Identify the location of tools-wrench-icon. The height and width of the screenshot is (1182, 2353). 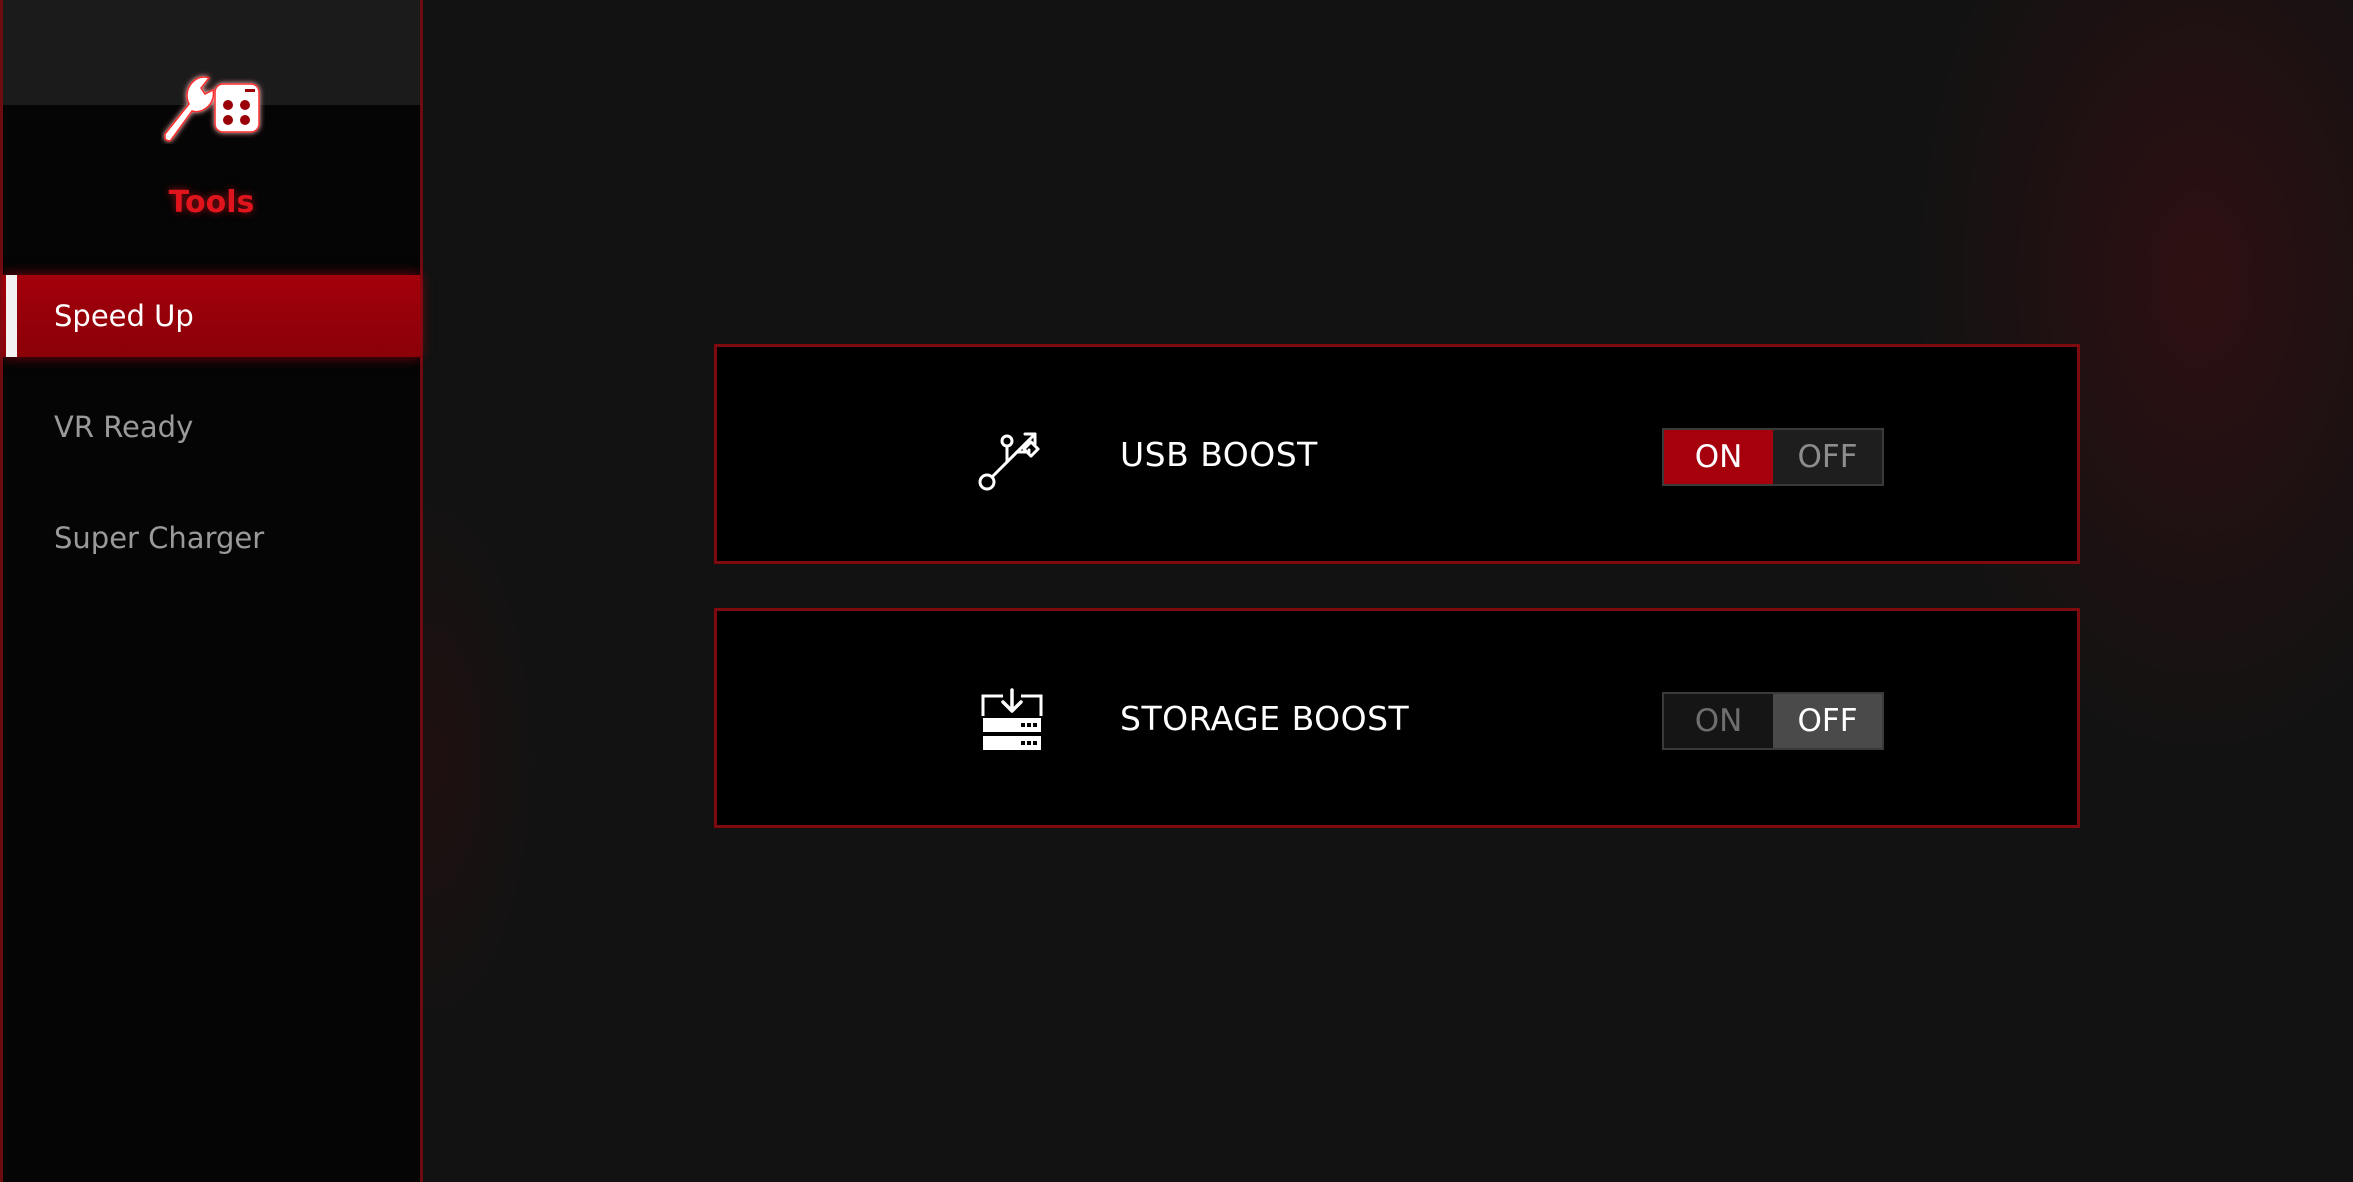
(212, 109).